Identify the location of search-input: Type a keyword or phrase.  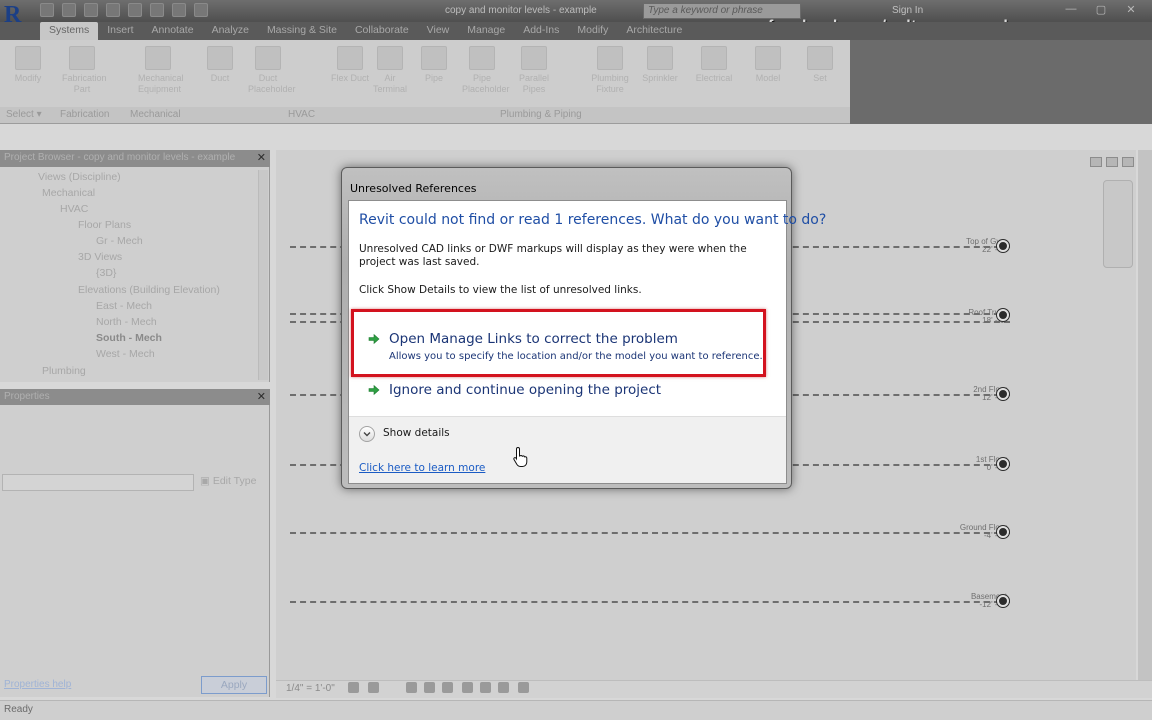
(722, 11).